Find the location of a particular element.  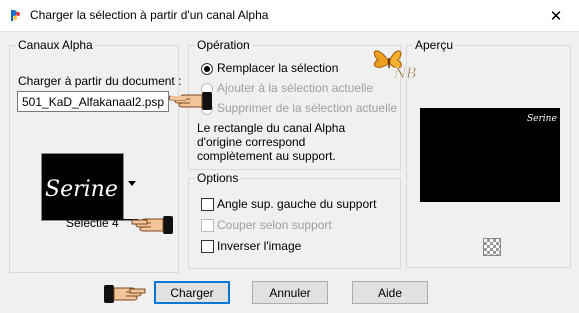

checkbox-top-left-corner-label: Angle sup. gauche du support is located at coordinates (297, 204).